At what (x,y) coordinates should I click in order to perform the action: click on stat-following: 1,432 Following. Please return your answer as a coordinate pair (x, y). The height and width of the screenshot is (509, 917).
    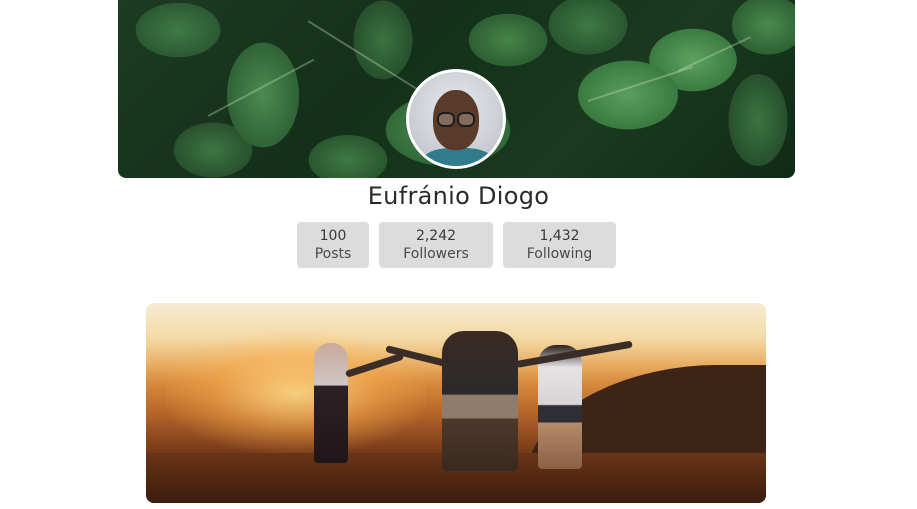
    Looking at the image, I should click on (559, 245).